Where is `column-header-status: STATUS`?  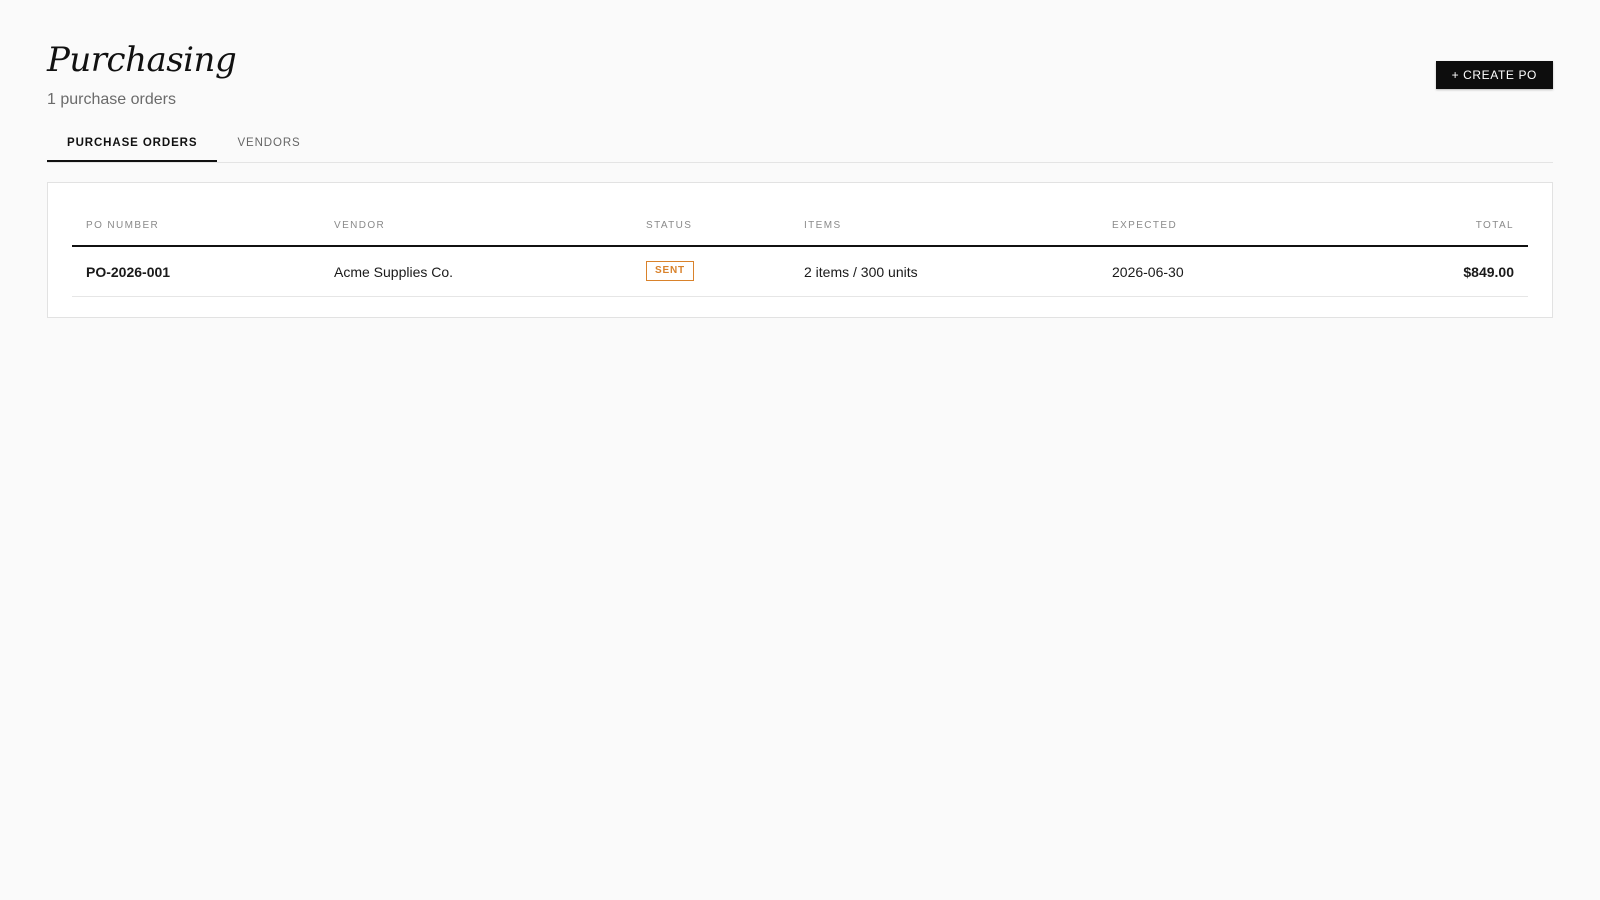 column-header-status: STATUS is located at coordinates (669, 226).